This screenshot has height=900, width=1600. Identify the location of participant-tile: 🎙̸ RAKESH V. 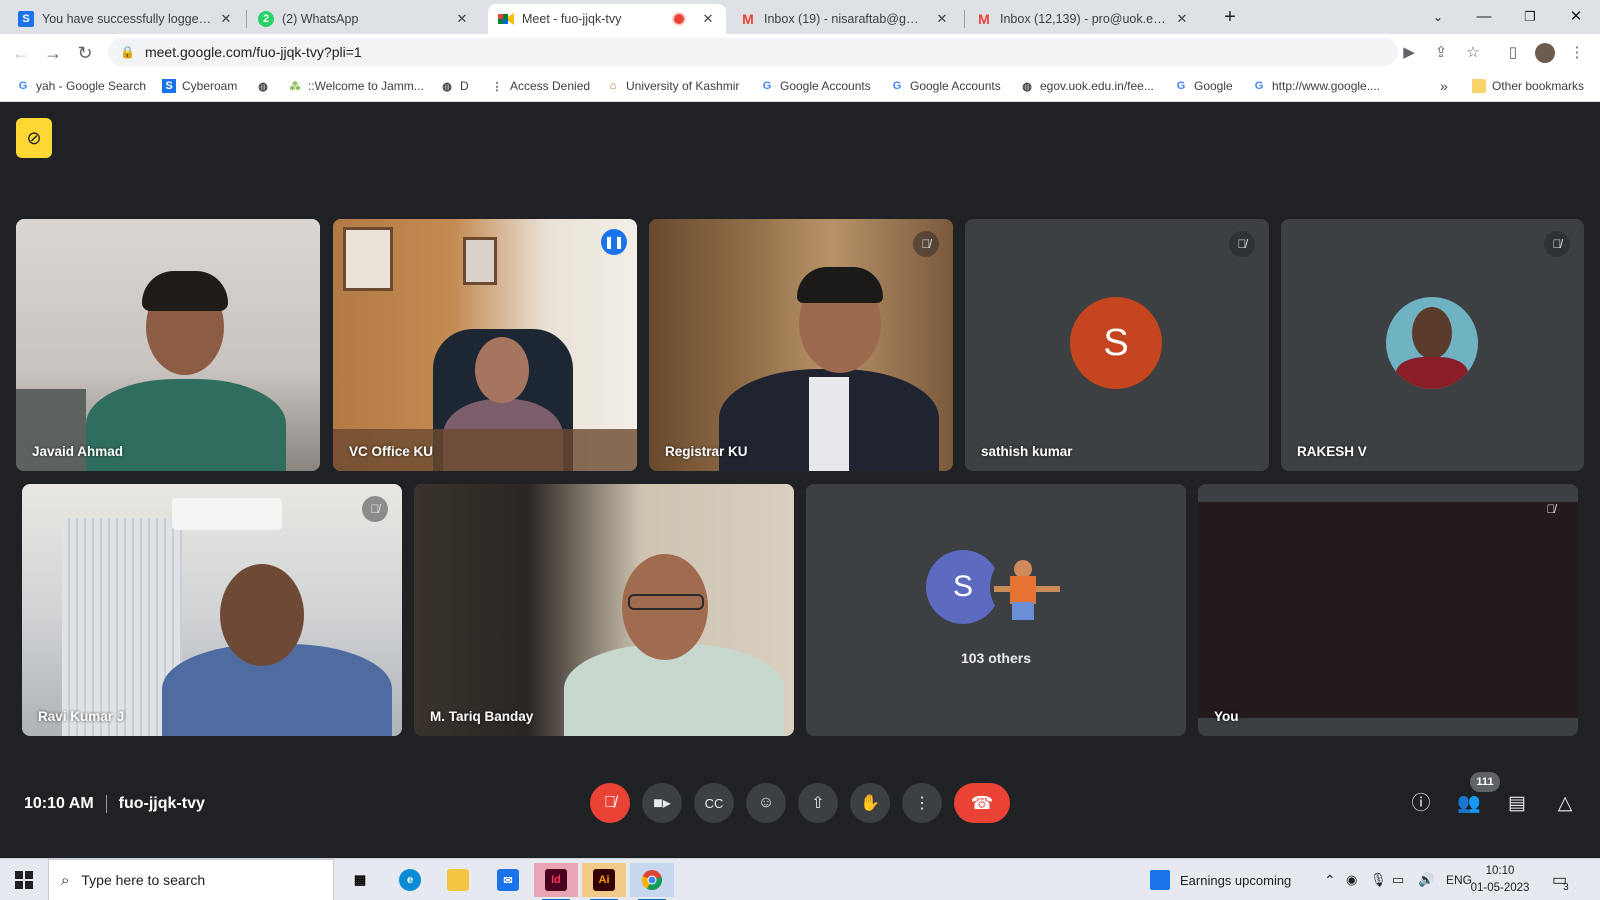
(1432, 345).